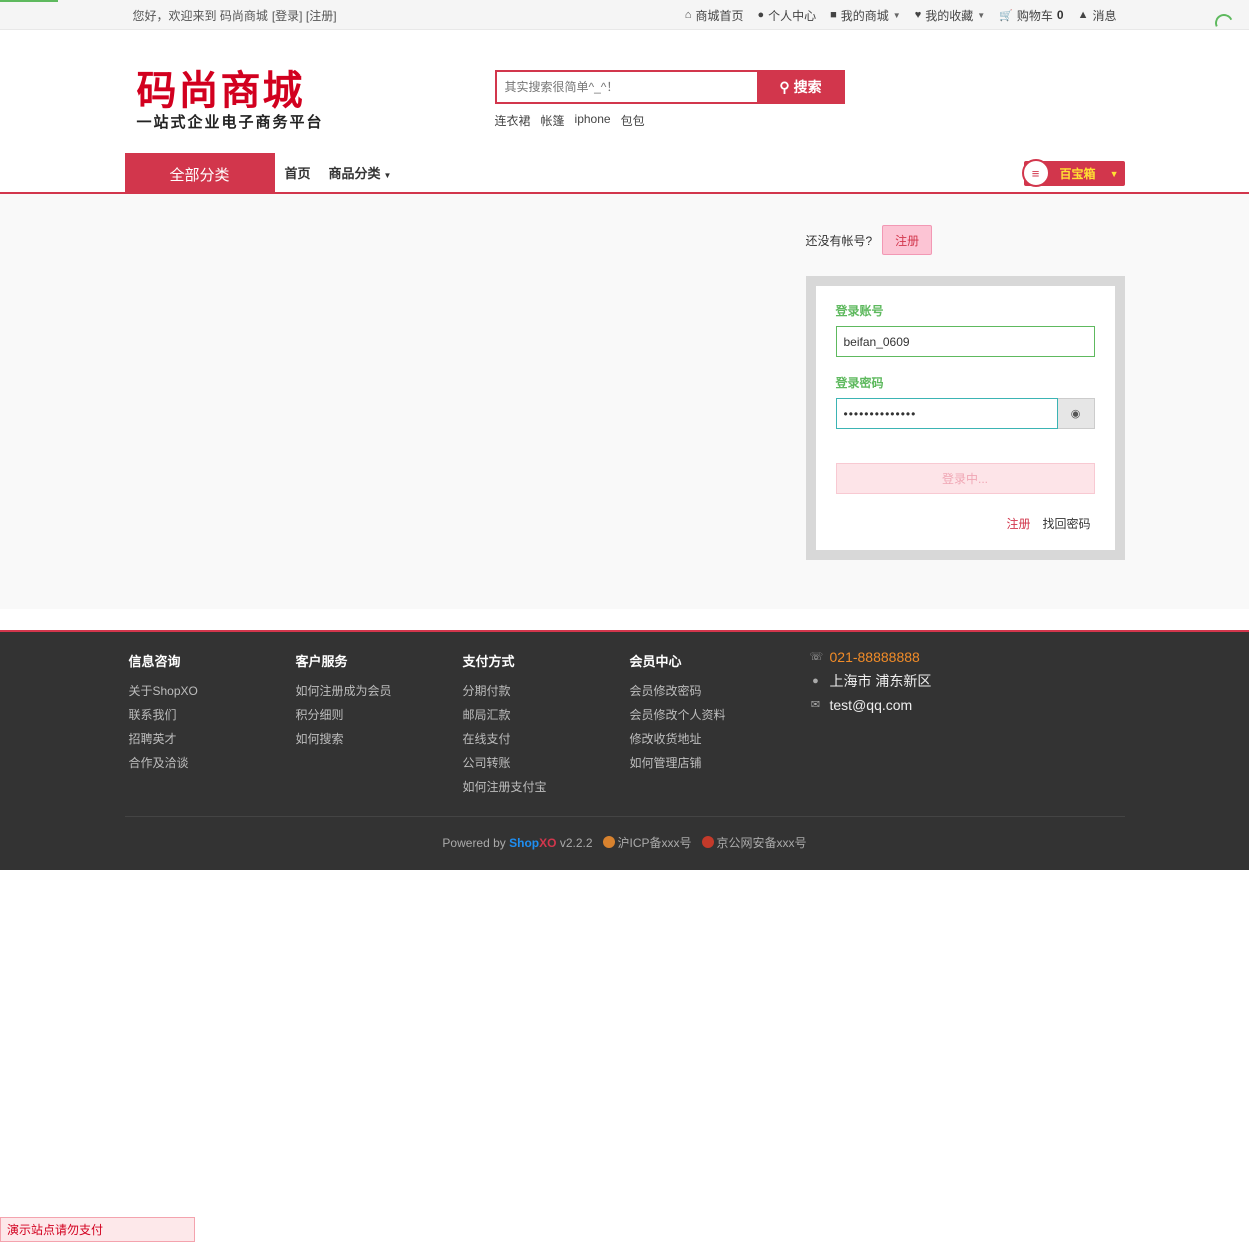 The image size is (1249, 1242). What do you see at coordinates (633, 120) in the screenshot?
I see `hot-word-link: 包包` at bounding box center [633, 120].